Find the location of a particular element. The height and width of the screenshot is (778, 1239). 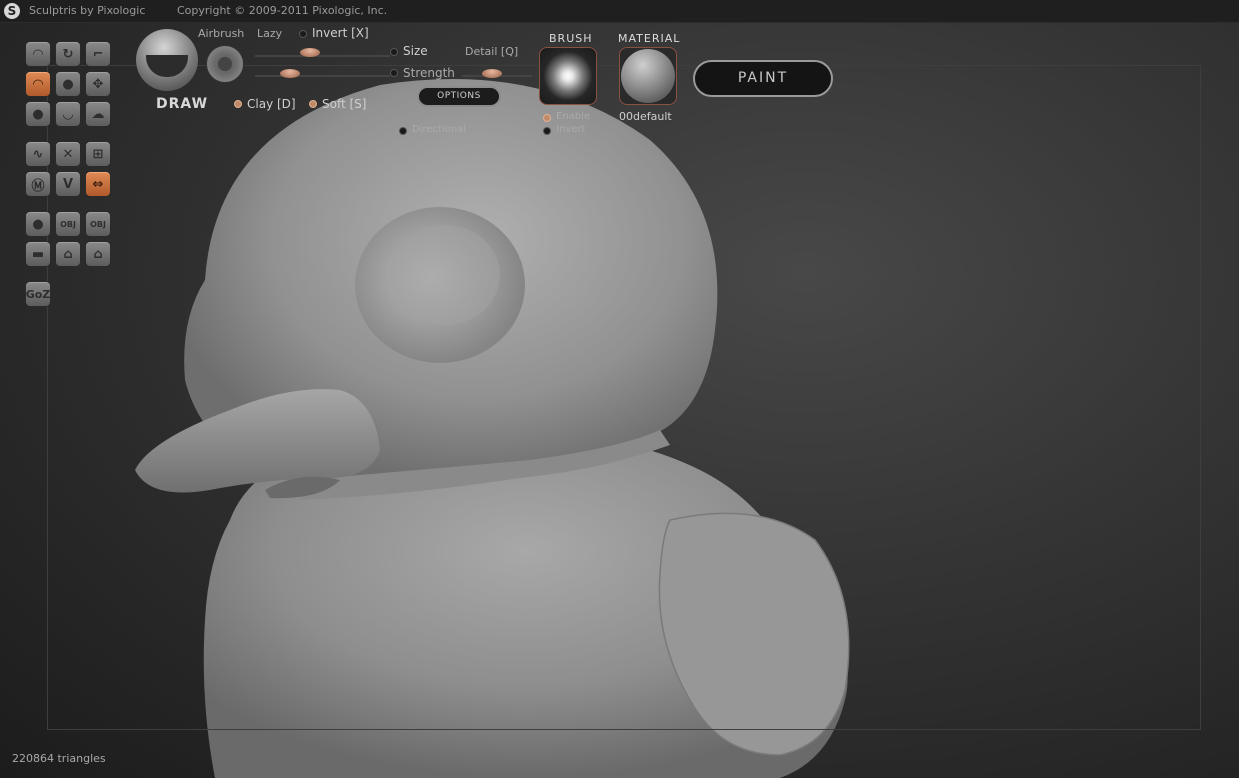

strength-radio is located at coordinates (394, 73).